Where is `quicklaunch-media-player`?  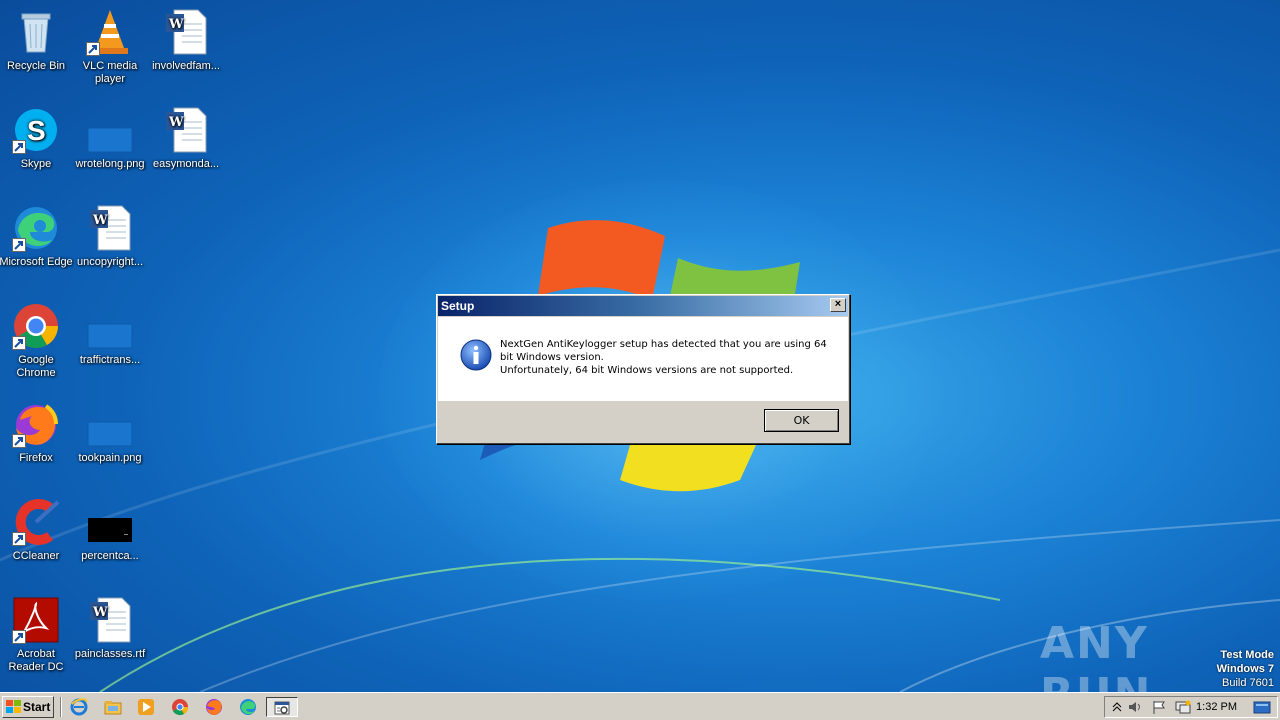 quicklaunch-media-player is located at coordinates (146, 707).